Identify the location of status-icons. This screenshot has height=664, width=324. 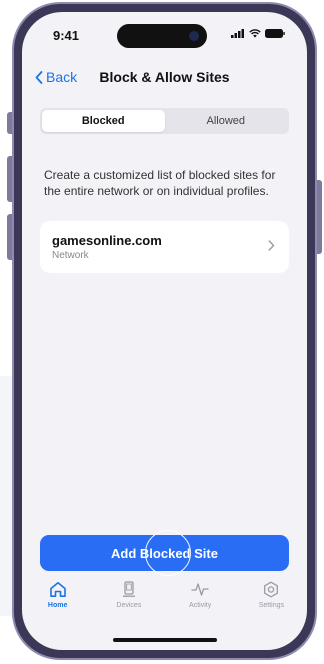
(258, 33).